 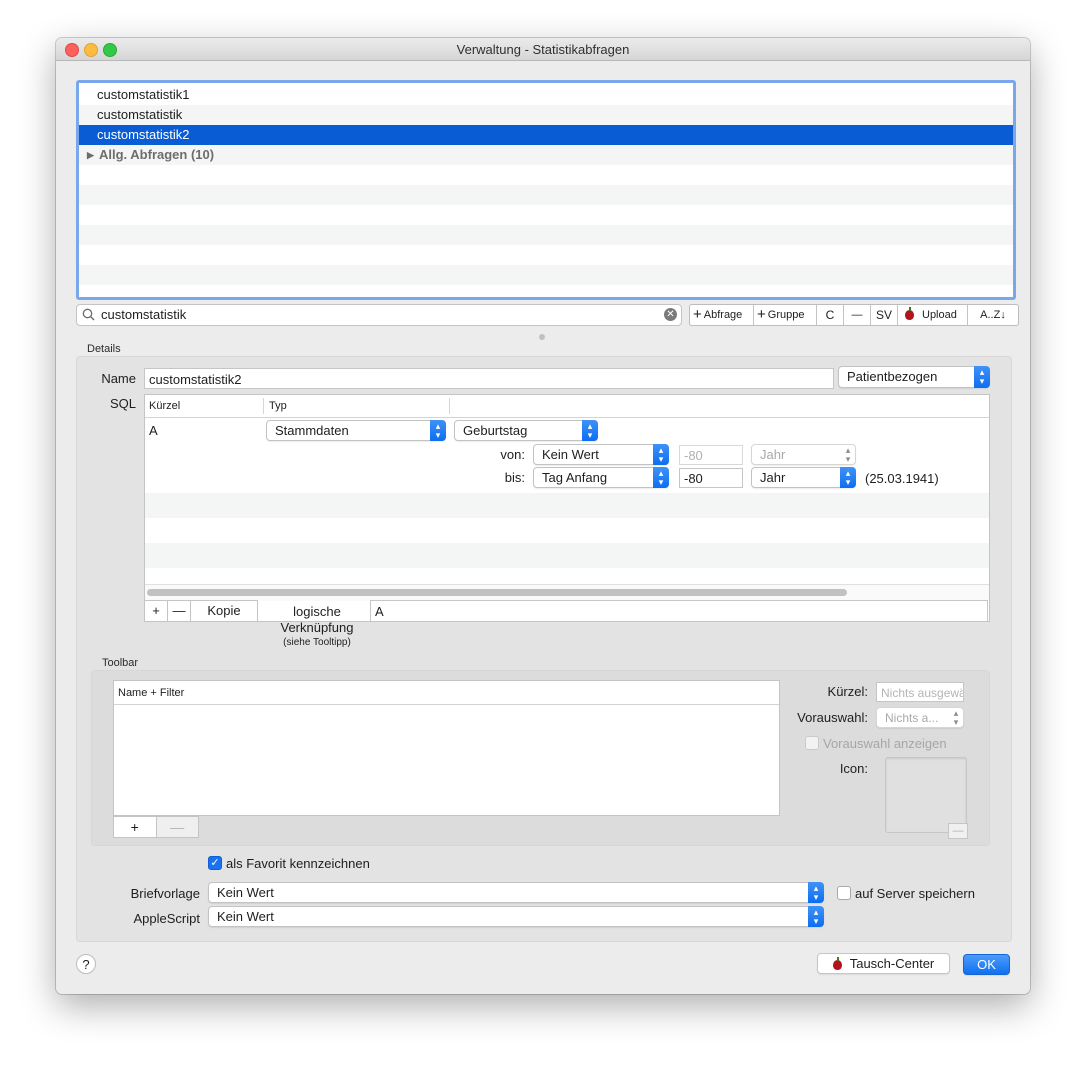 What do you see at coordinates (446, 693) in the screenshot?
I see `toolbar-table-header: Name + Filter` at bounding box center [446, 693].